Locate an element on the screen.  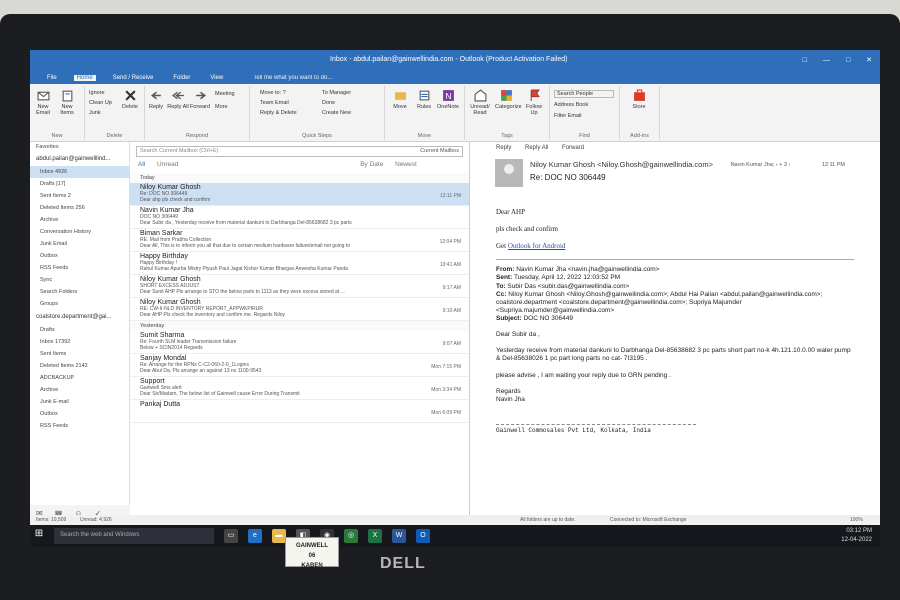
folder-item: Deleted Items 2142 is located at coordinates (79, 366).